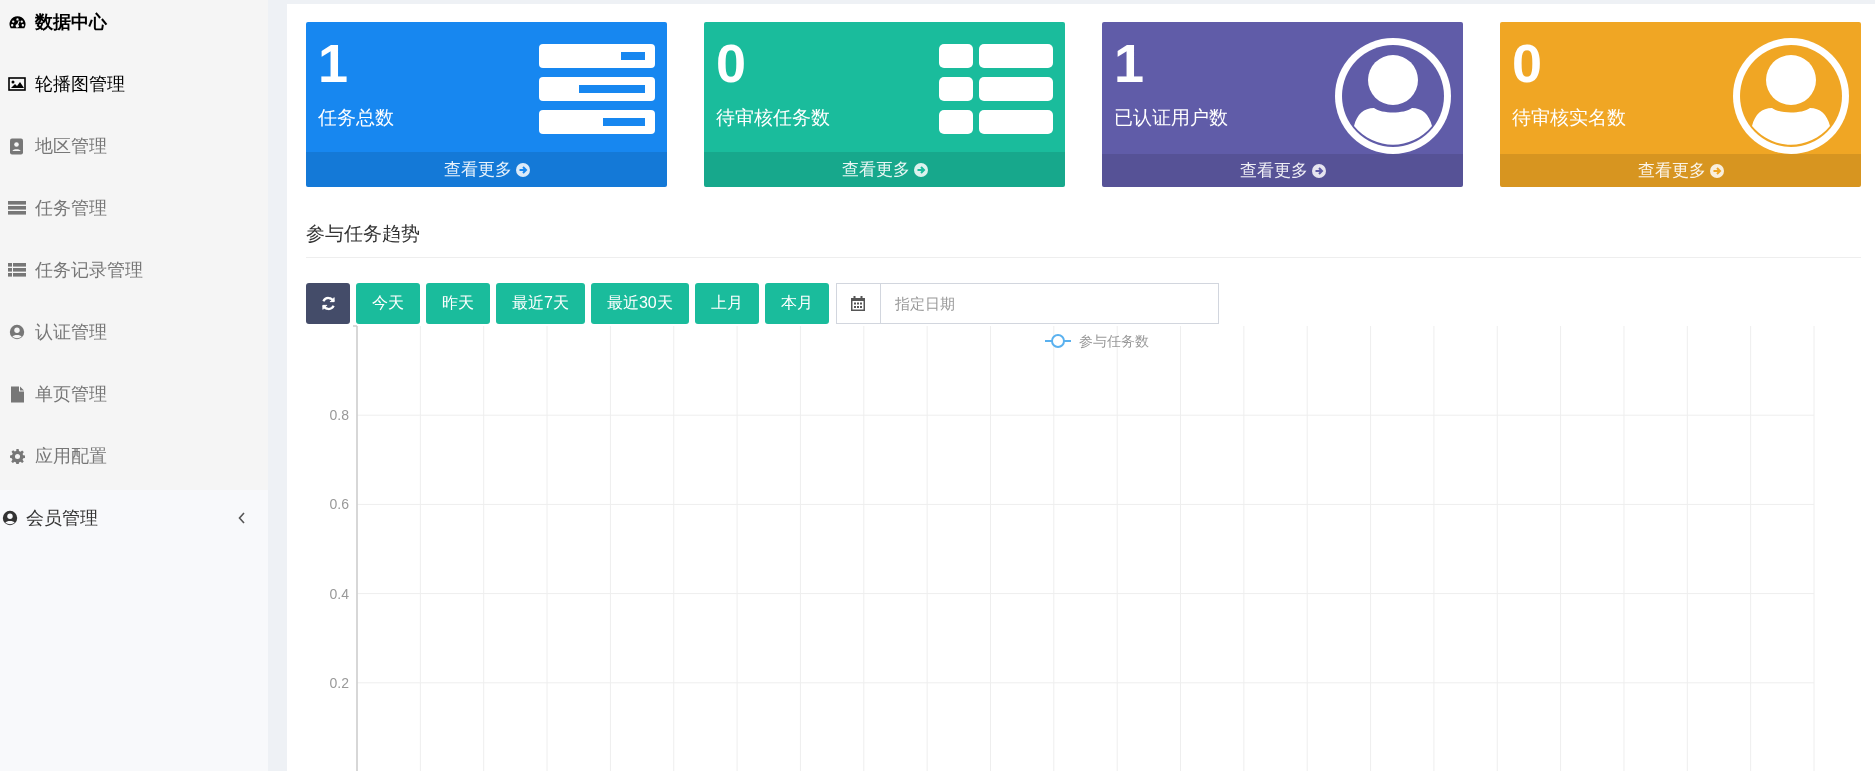 The height and width of the screenshot is (771, 1875). What do you see at coordinates (339, 593) in the screenshot?
I see `y-tick-label: 0.4` at bounding box center [339, 593].